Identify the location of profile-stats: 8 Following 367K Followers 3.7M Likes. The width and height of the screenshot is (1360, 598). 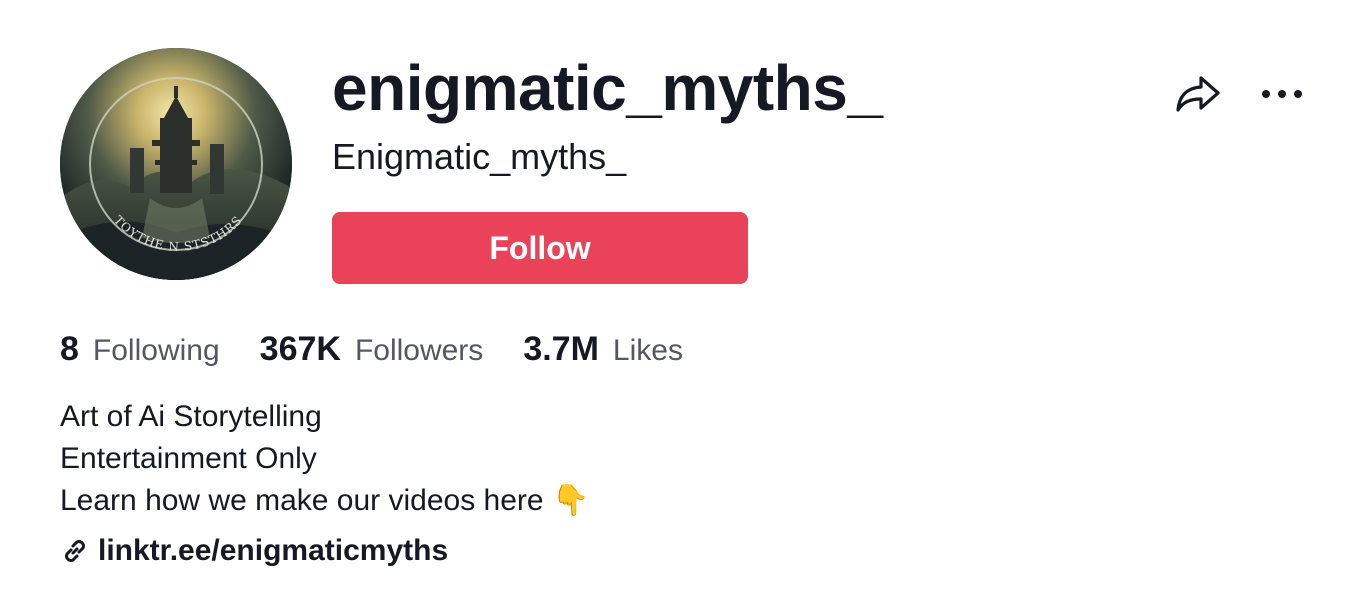
(391, 349).